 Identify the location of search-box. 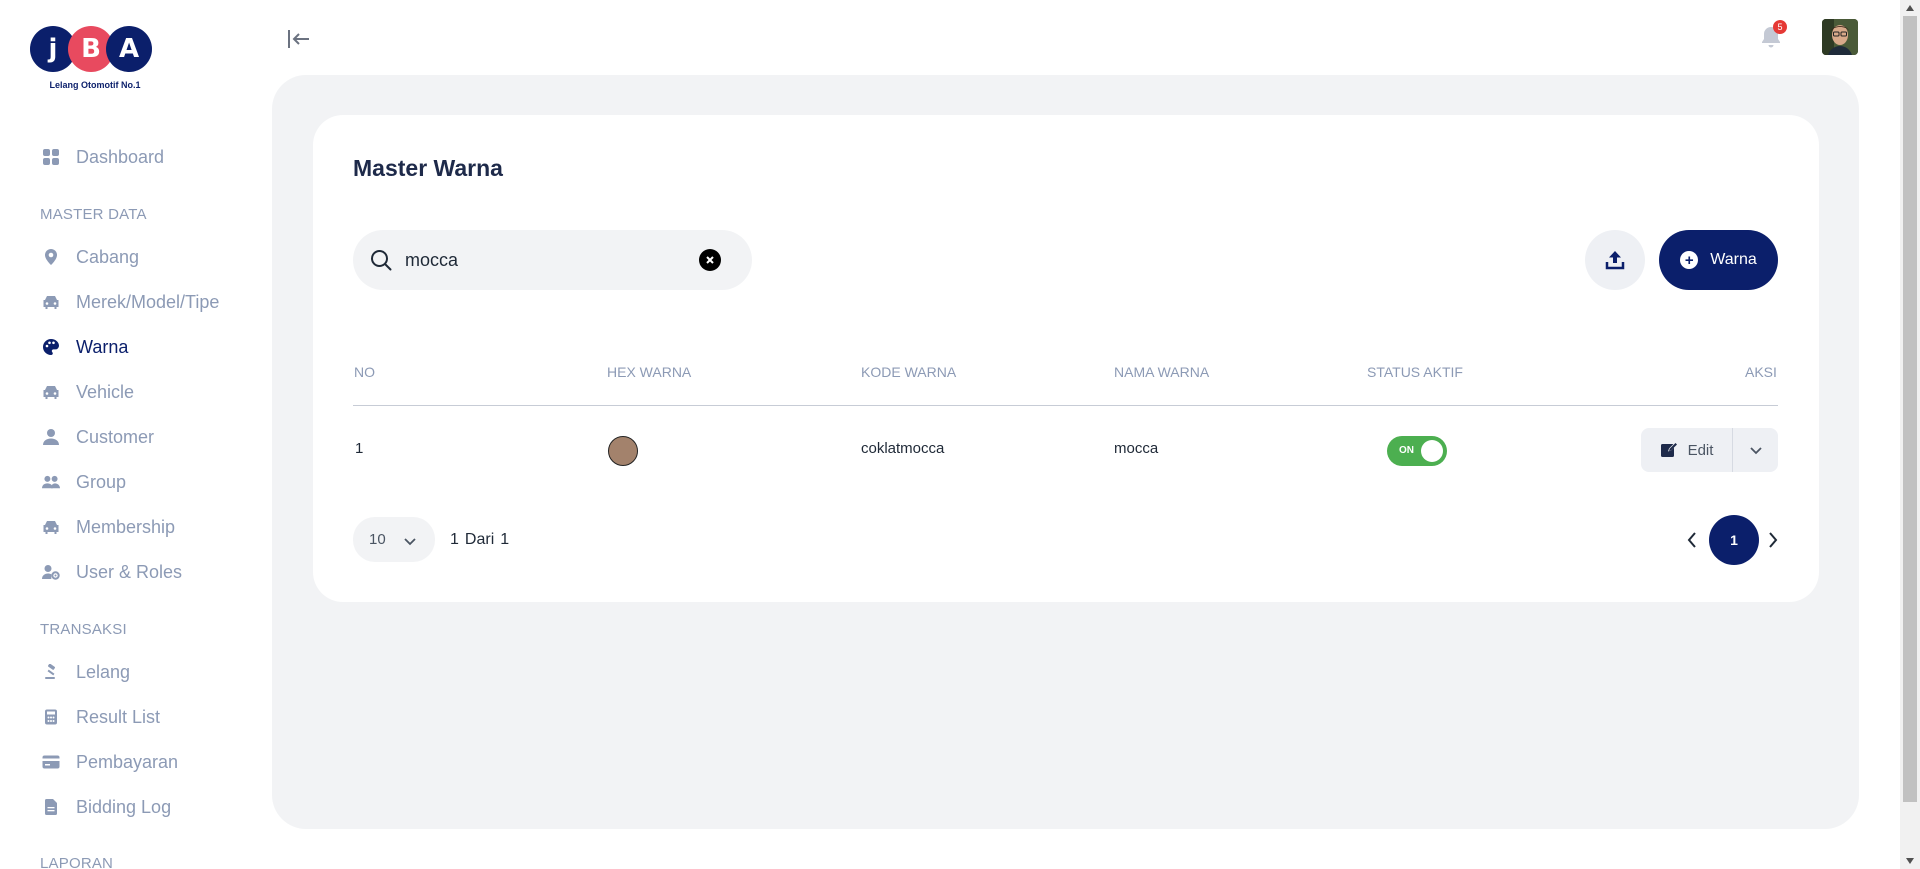
(552, 260).